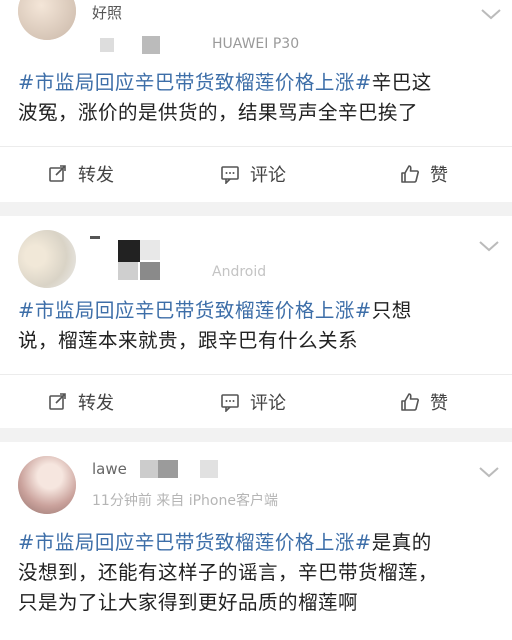  What do you see at coordinates (107, 12) in the screenshot?
I see `username: 好照` at bounding box center [107, 12].